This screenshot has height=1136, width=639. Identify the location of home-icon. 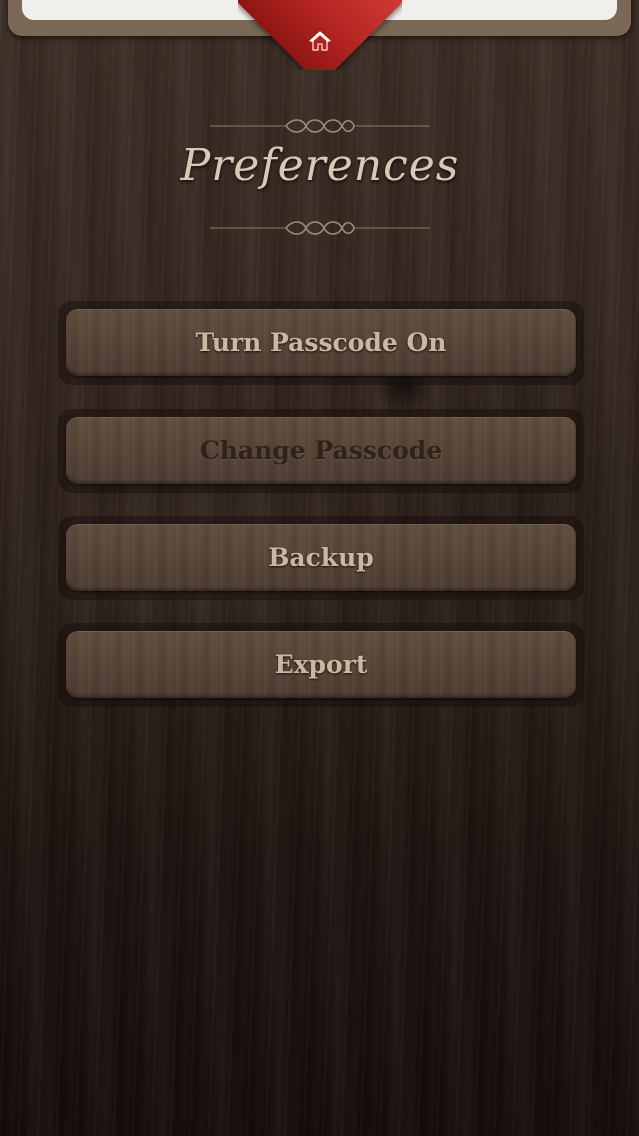
(320, 41).